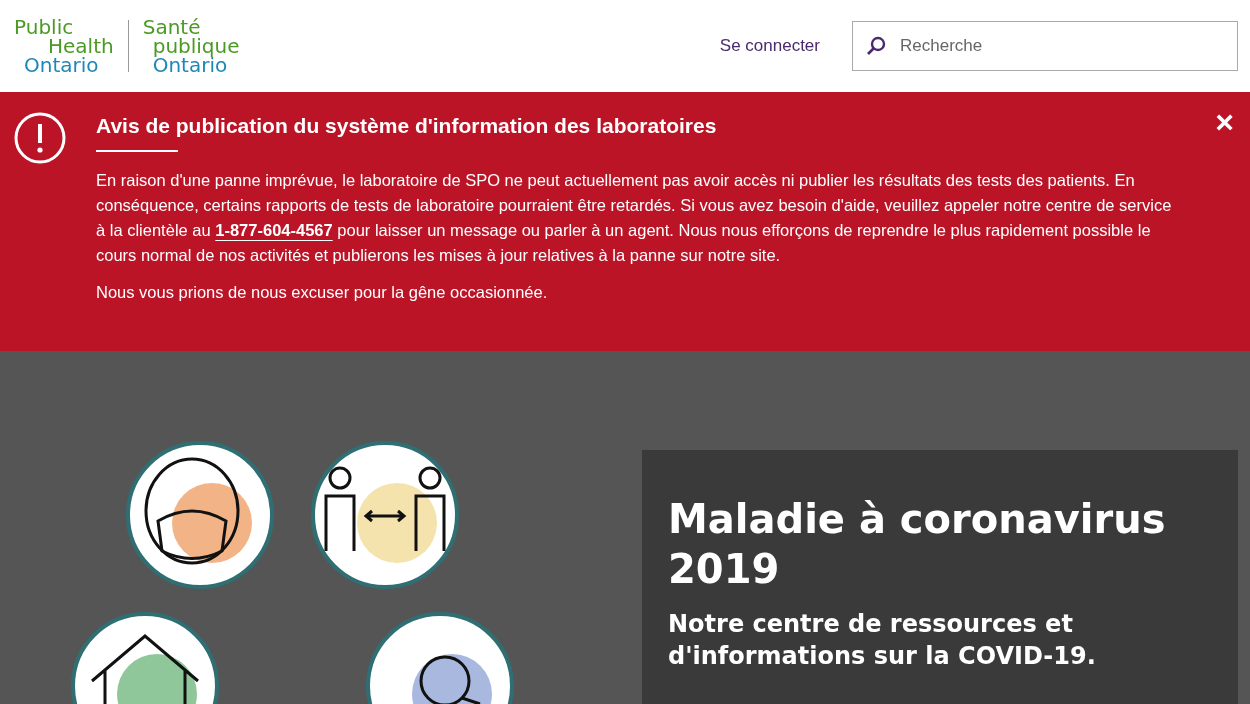  What do you see at coordinates (81, 46) in the screenshot?
I see `logo-text: Health` at bounding box center [81, 46].